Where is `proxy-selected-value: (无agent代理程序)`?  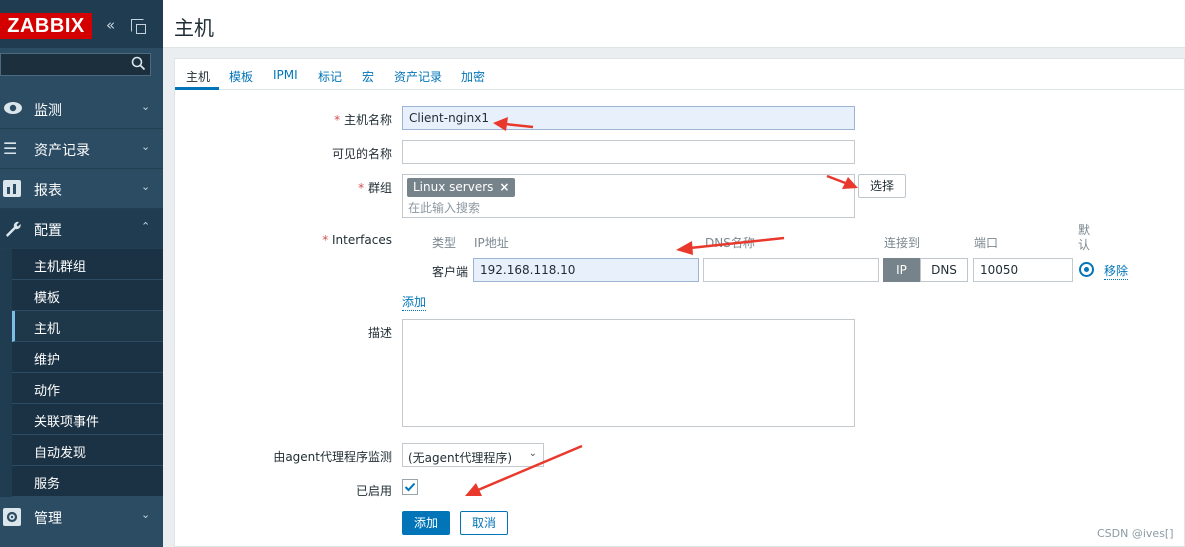 proxy-selected-value: (无agent代理程序) is located at coordinates (460, 458).